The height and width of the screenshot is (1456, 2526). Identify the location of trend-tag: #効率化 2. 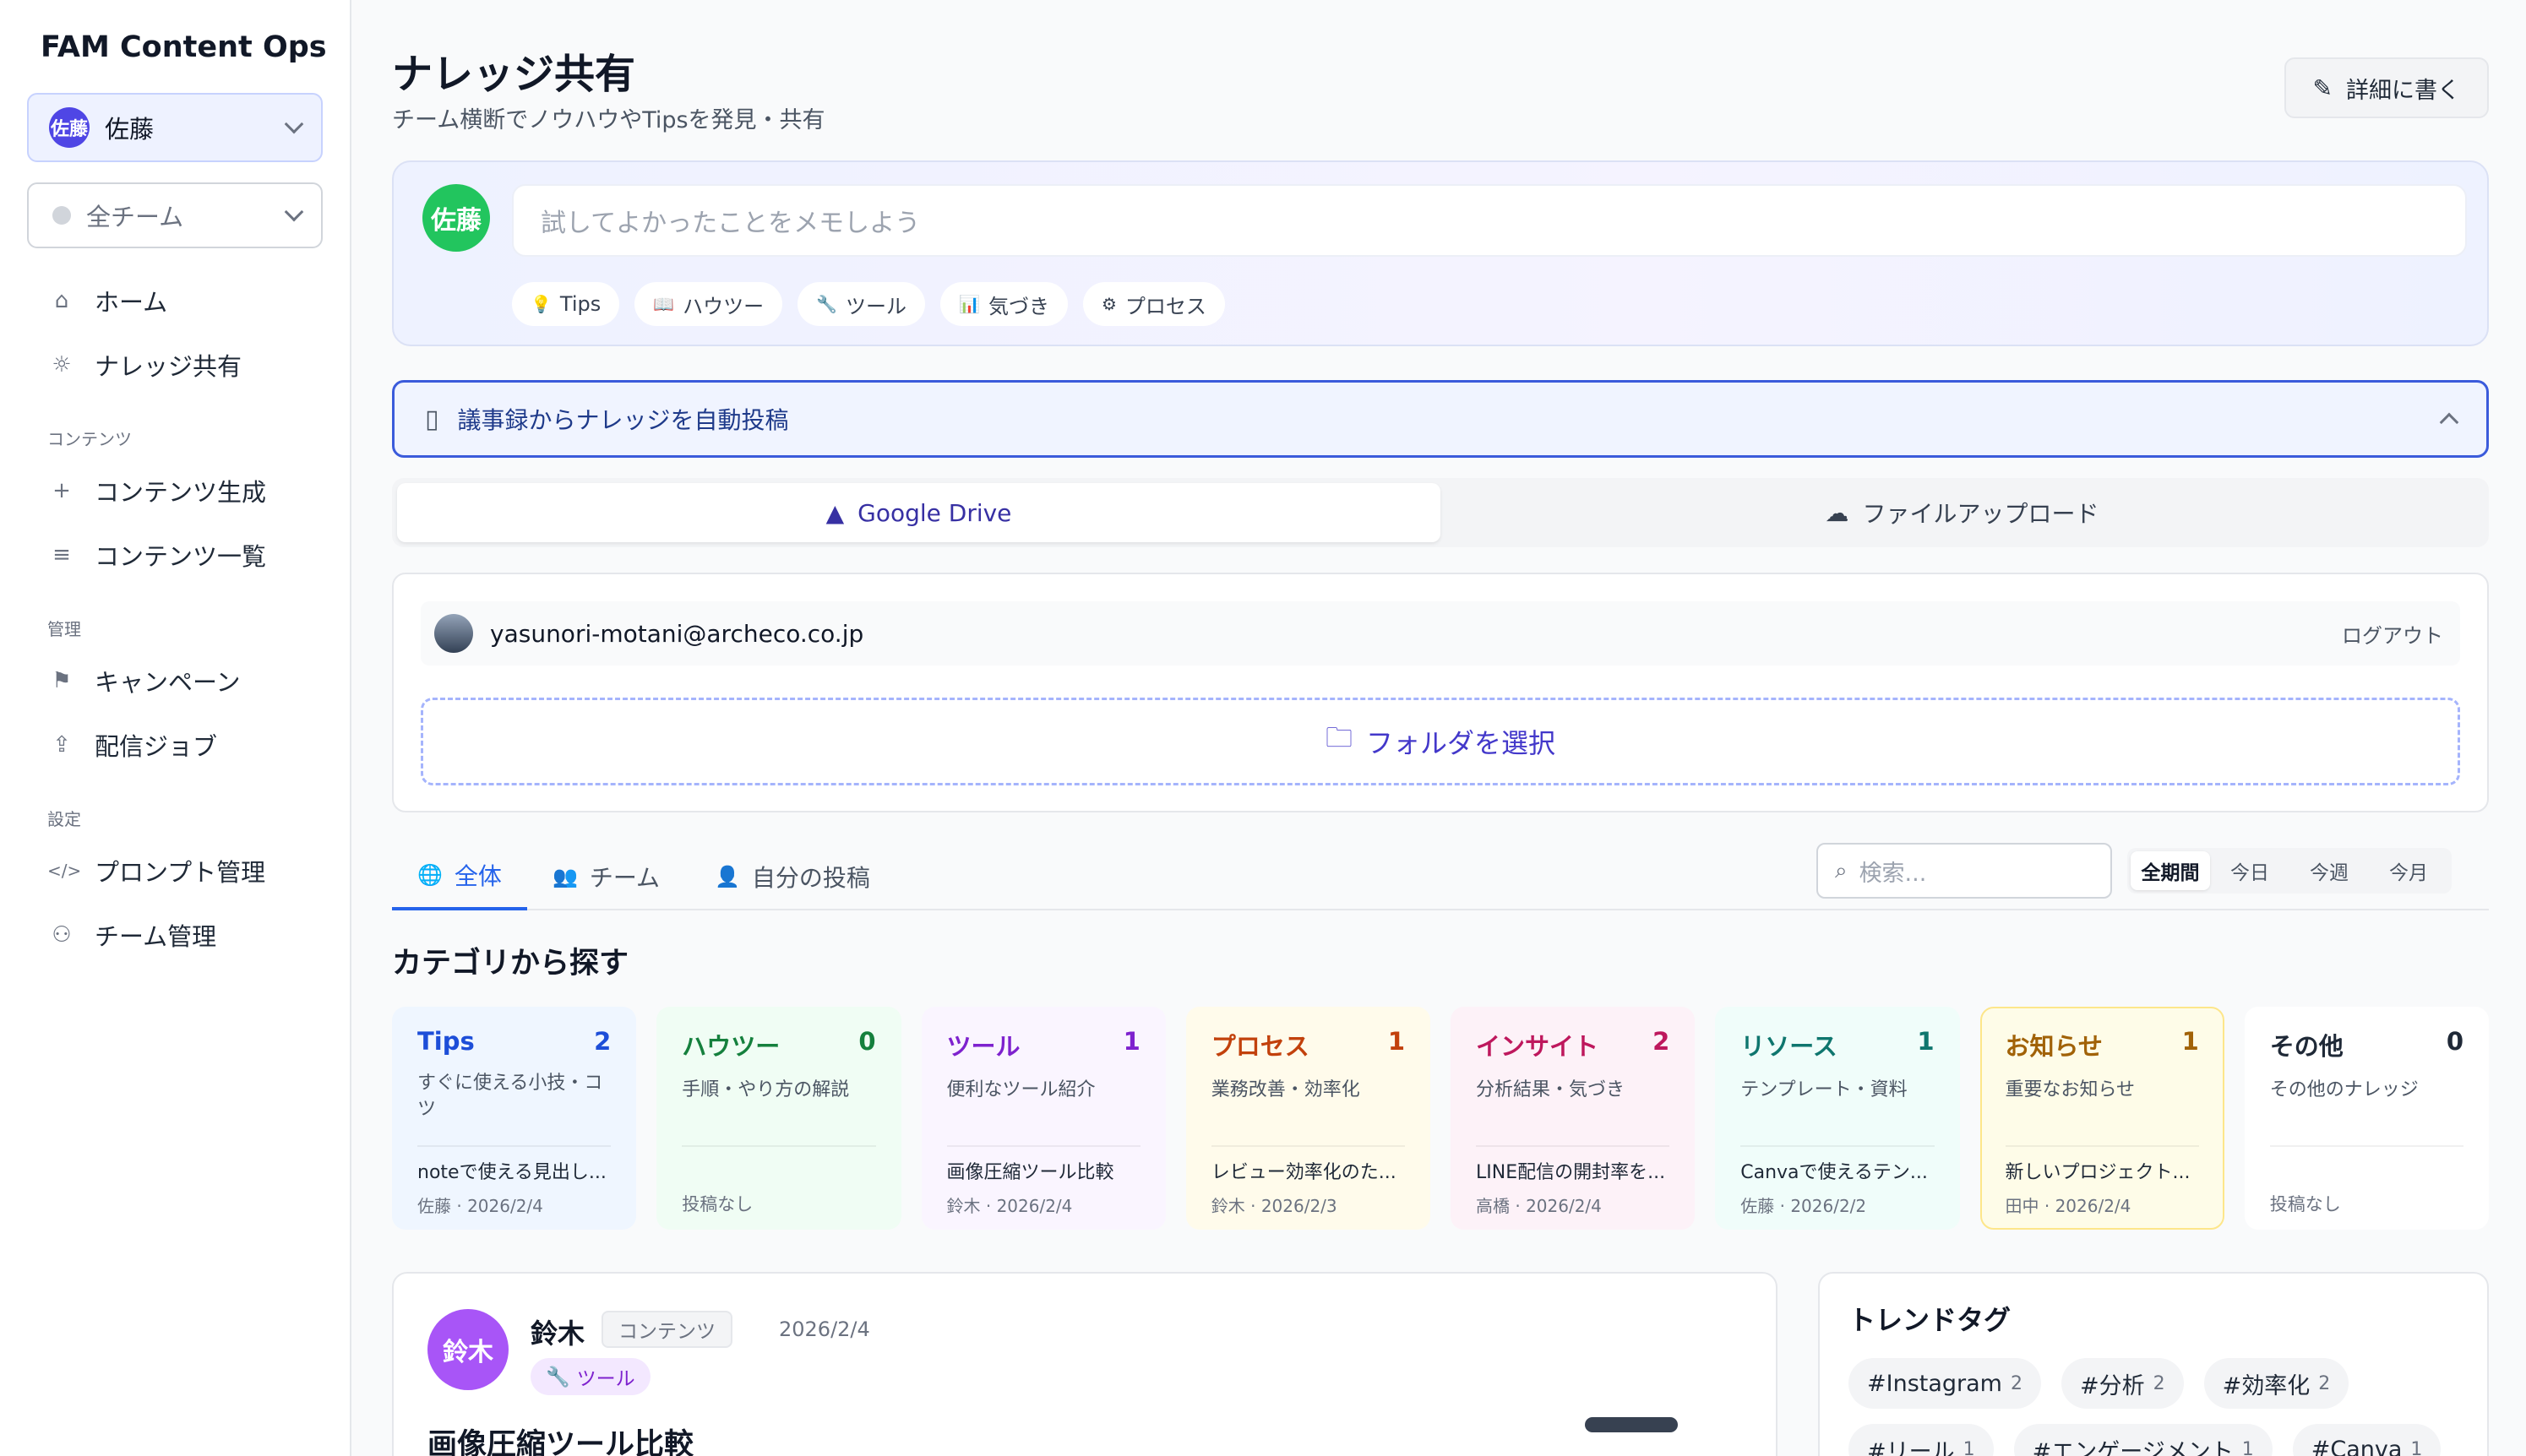
(2276, 1383).